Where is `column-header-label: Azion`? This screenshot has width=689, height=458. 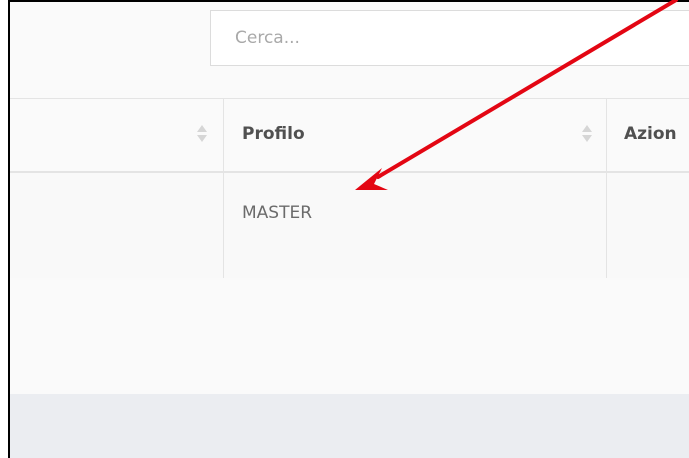 column-header-label: Azion is located at coordinates (650, 134).